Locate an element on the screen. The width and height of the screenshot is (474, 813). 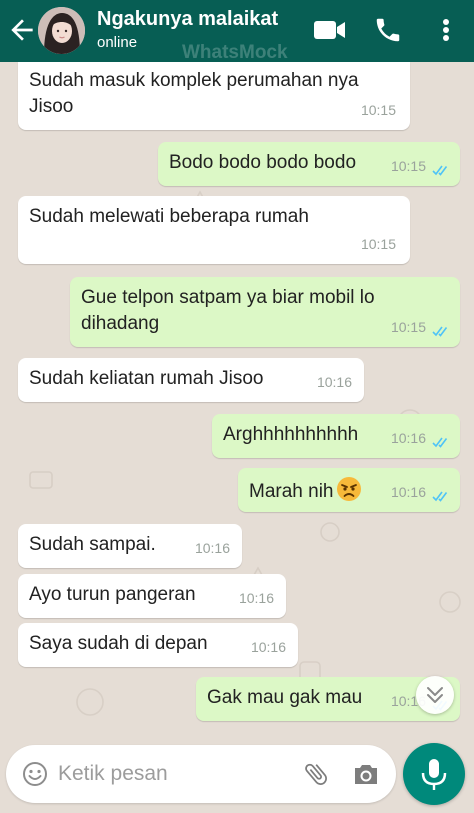
message-text: Gak mau gak mau is located at coordinates (285, 697).